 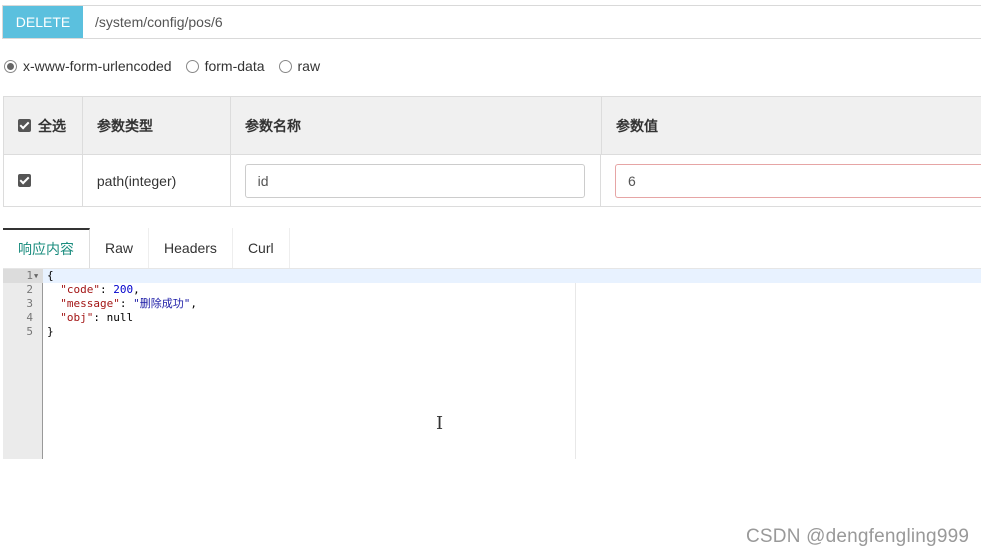 What do you see at coordinates (29, 331) in the screenshot?
I see `line-number: 5` at bounding box center [29, 331].